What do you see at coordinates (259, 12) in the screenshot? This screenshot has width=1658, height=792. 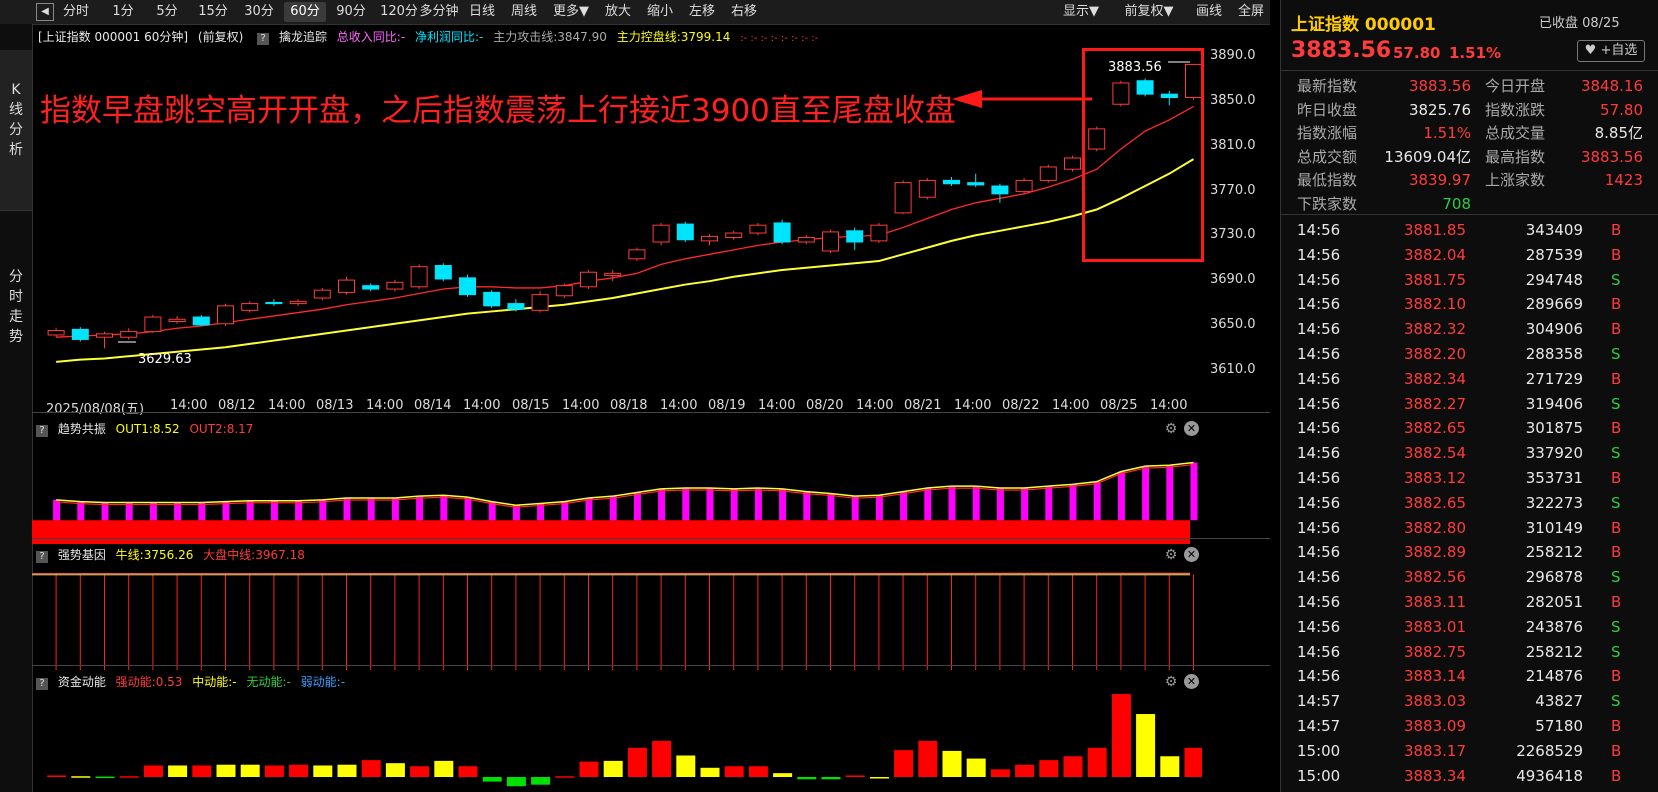 I see `toolbar-button: 30分` at bounding box center [259, 12].